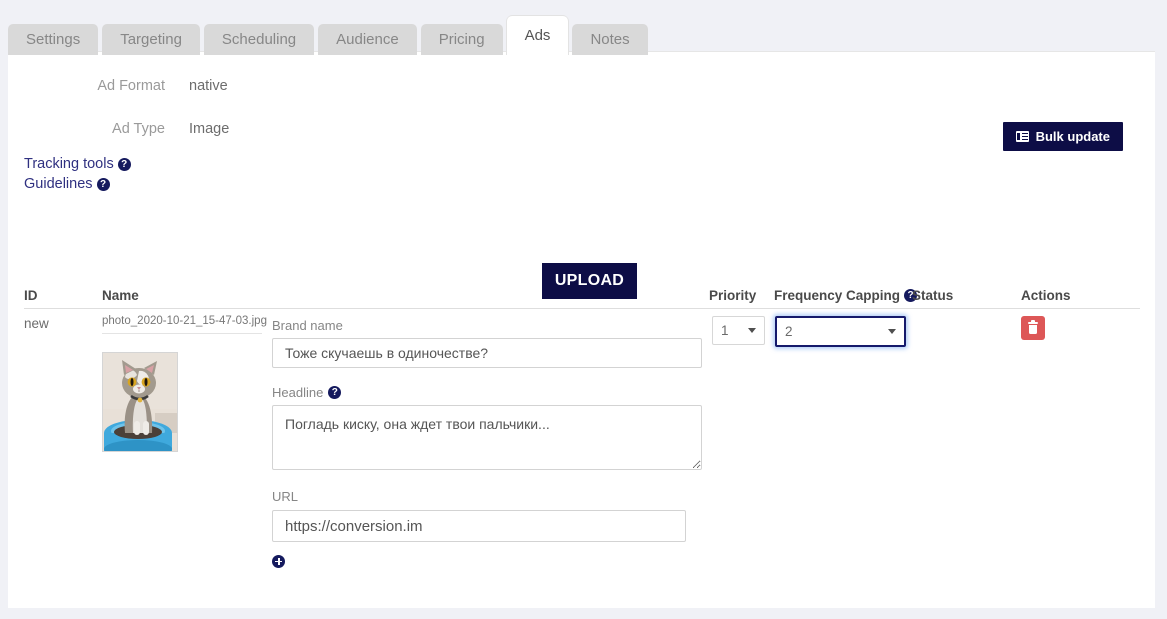  What do you see at coordinates (209, 129) in the screenshot?
I see `ad-type-value: Image` at bounding box center [209, 129].